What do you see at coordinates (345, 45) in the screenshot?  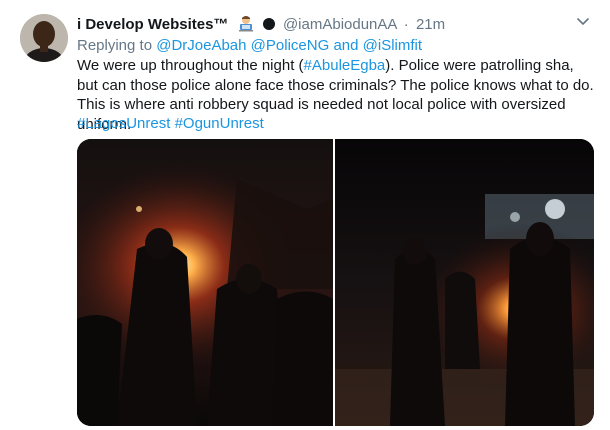 I see `reply-and: and` at bounding box center [345, 45].